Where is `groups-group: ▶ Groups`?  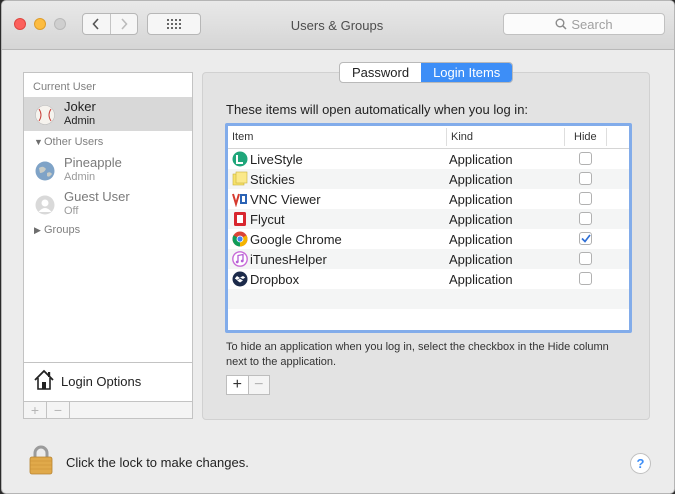
groups-group: ▶ Groups is located at coordinates (57, 230).